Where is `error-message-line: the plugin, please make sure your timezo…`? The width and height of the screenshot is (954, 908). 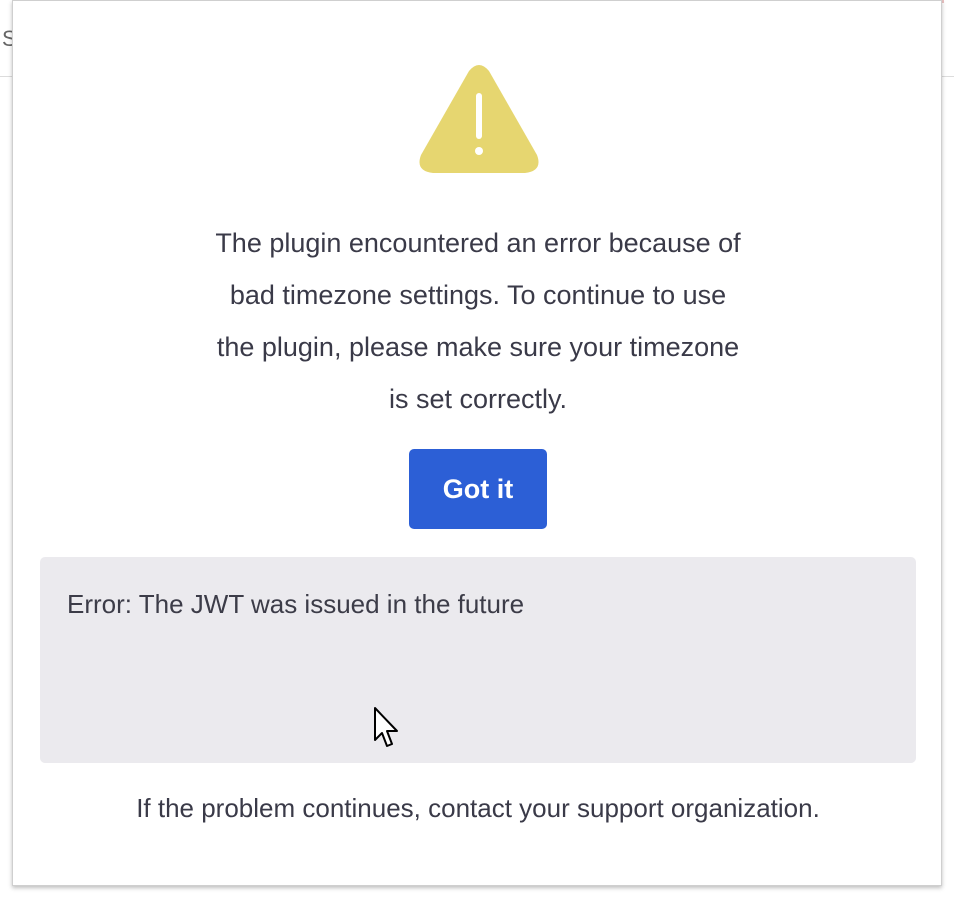 error-message-line: the plugin, please make sure your timezo… is located at coordinates (478, 347).